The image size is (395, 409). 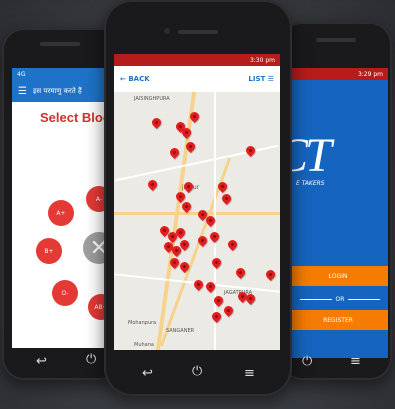 What do you see at coordinates (144, 345) in the screenshot?
I see `map-label: Muhana` at bounding box center [144, 345].